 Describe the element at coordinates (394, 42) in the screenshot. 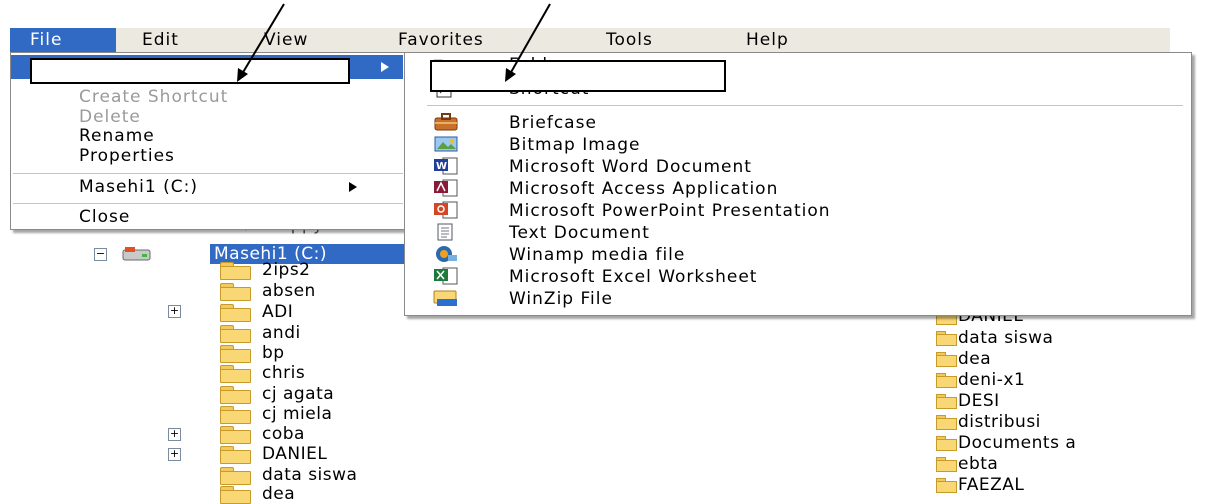

I see `annotation-arrows` at that location.